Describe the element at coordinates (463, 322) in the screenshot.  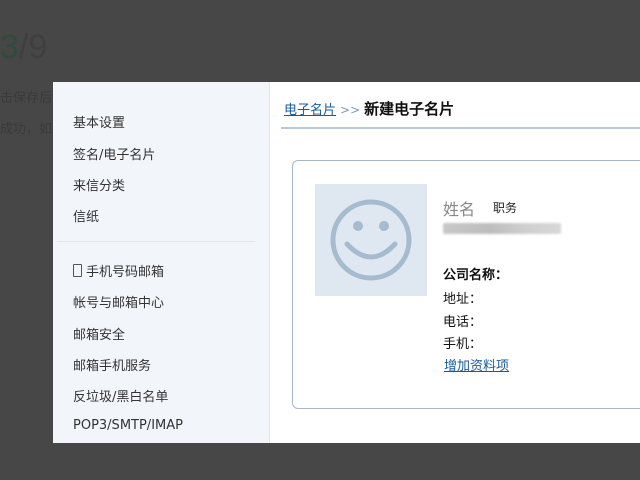
I see `phone-label: 电话：` at that location.